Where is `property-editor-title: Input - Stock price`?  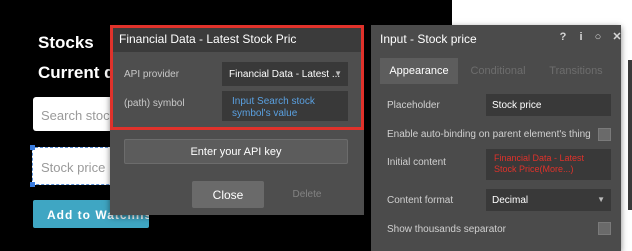
property-editor-title: Input - Stock price is located at coordinates (428, 39).